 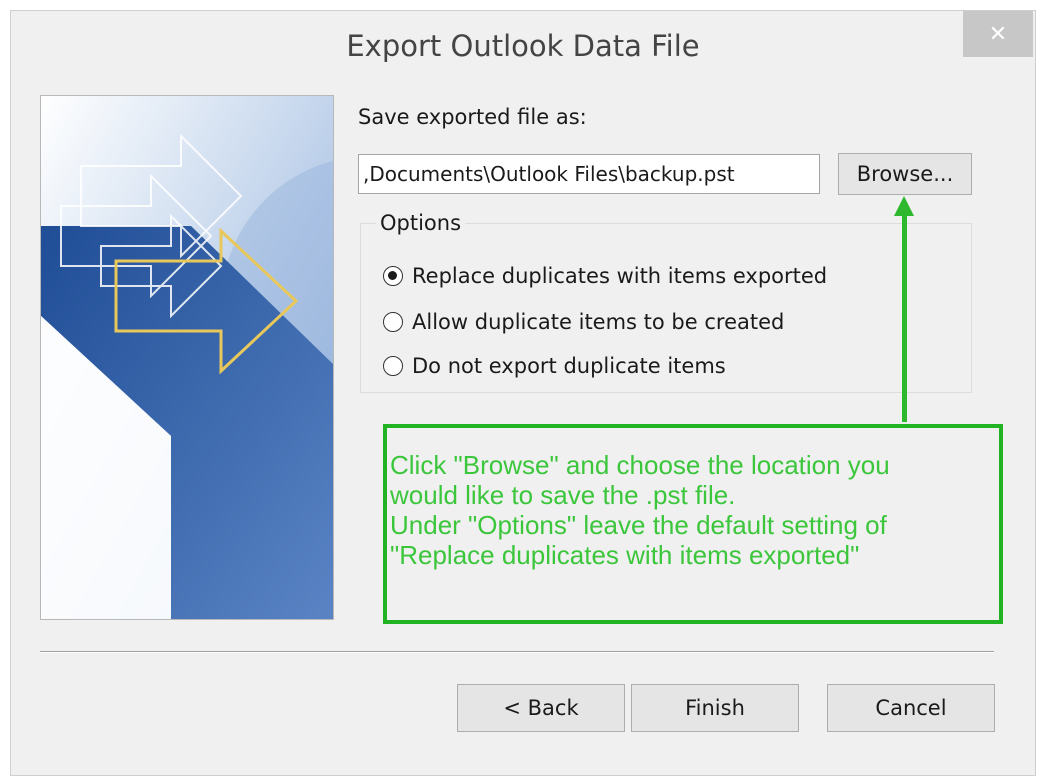 What do you see at coordinates (472, 117) in the screenshot?
I see `save-as-label: Save exported file as:` at bounding box center [472, 117].